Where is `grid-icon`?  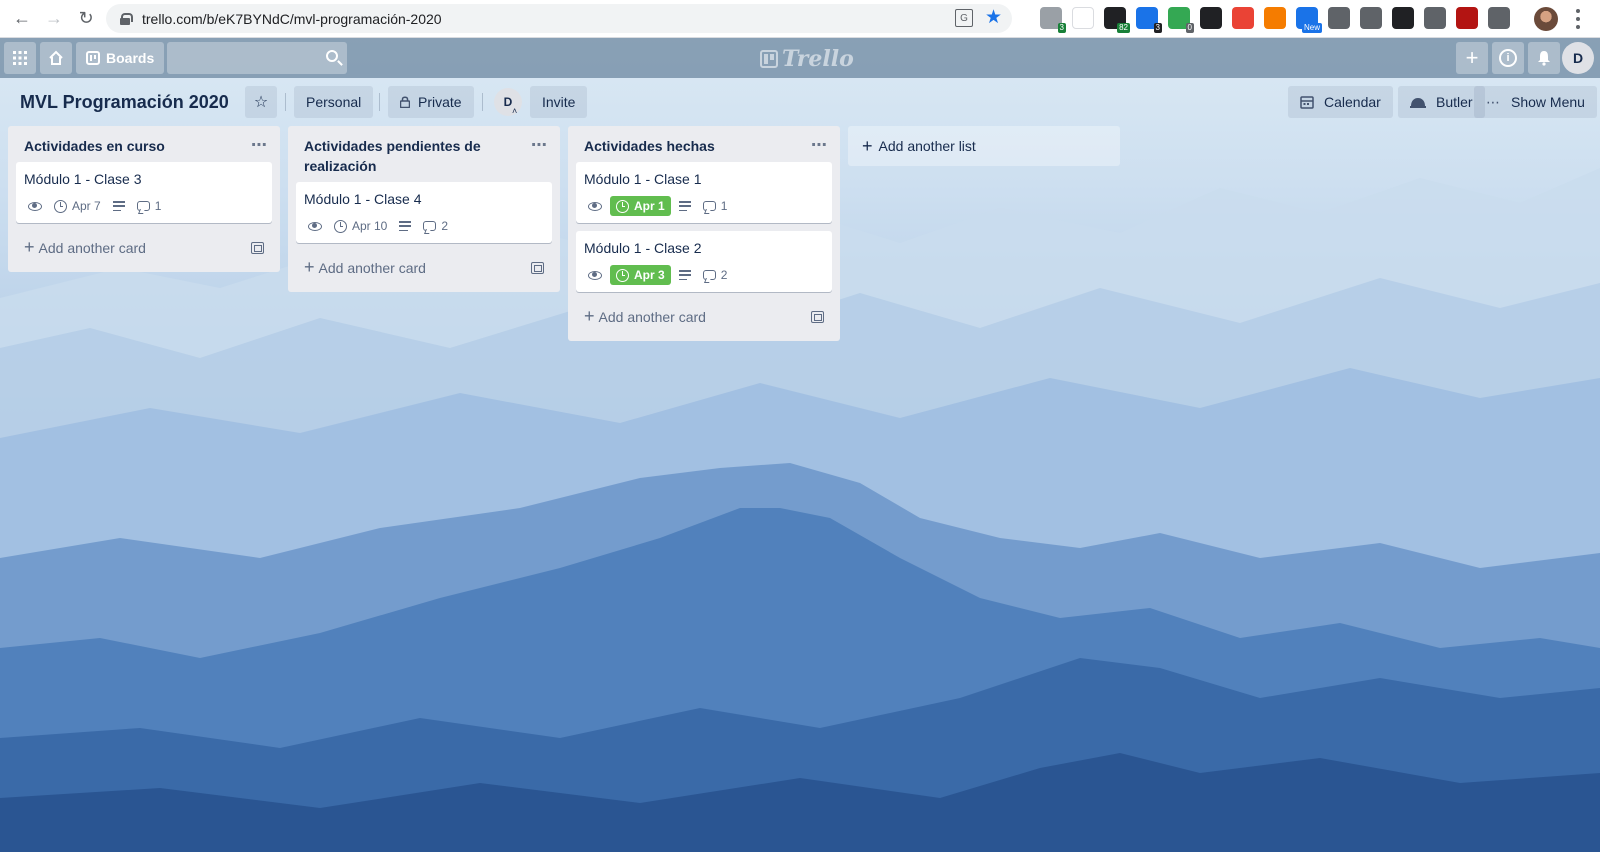
grid-icon is located at coordinates (20, 58).